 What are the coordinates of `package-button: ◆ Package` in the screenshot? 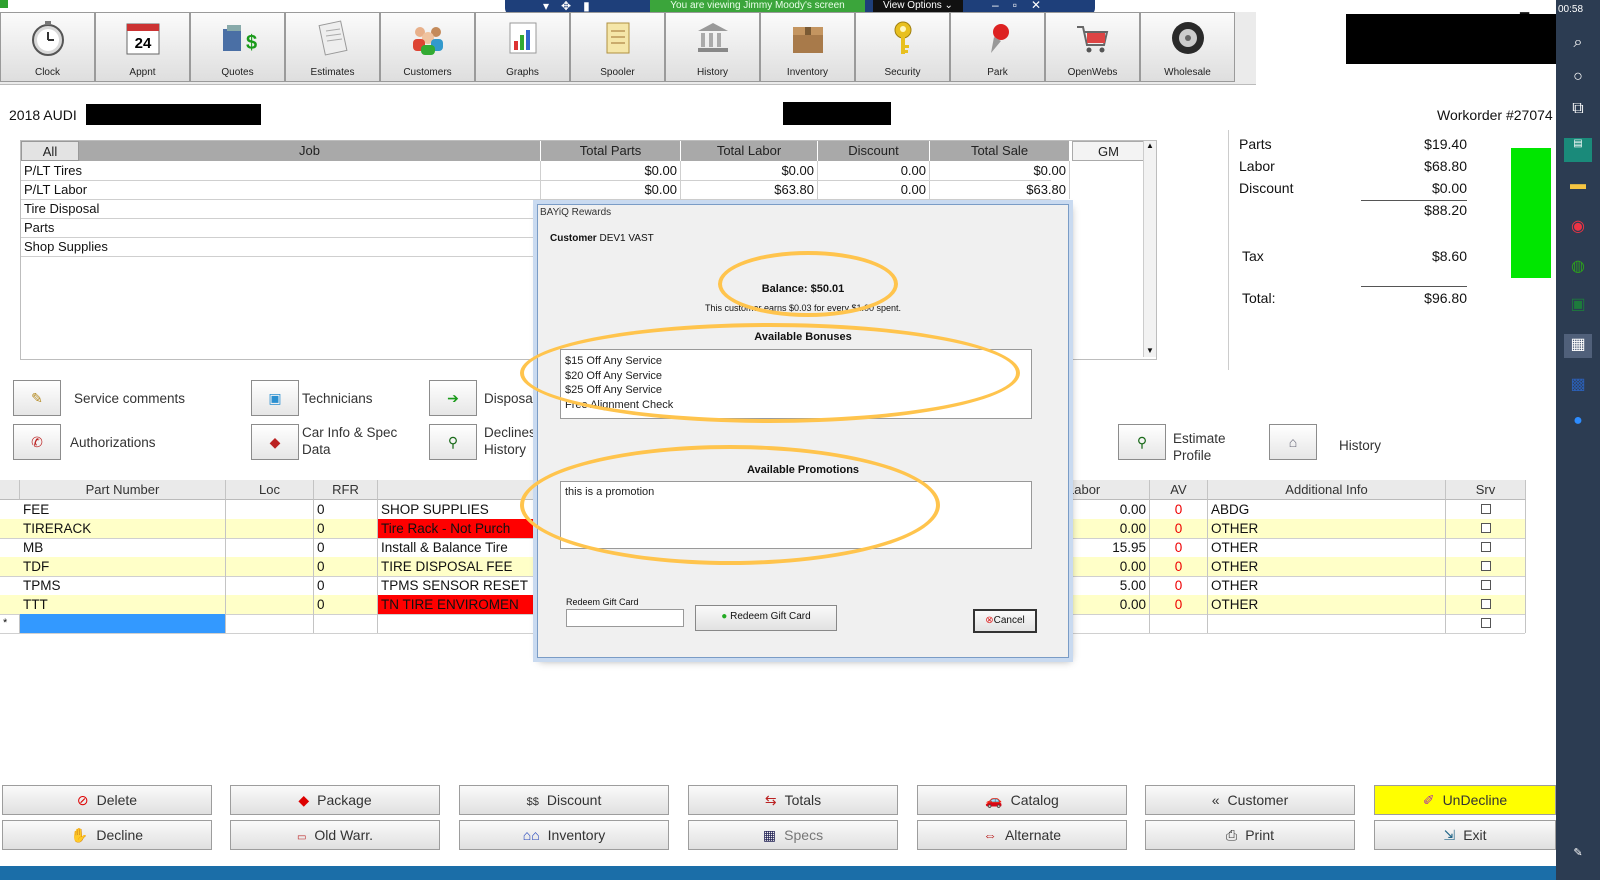 It's located at (335, 800).